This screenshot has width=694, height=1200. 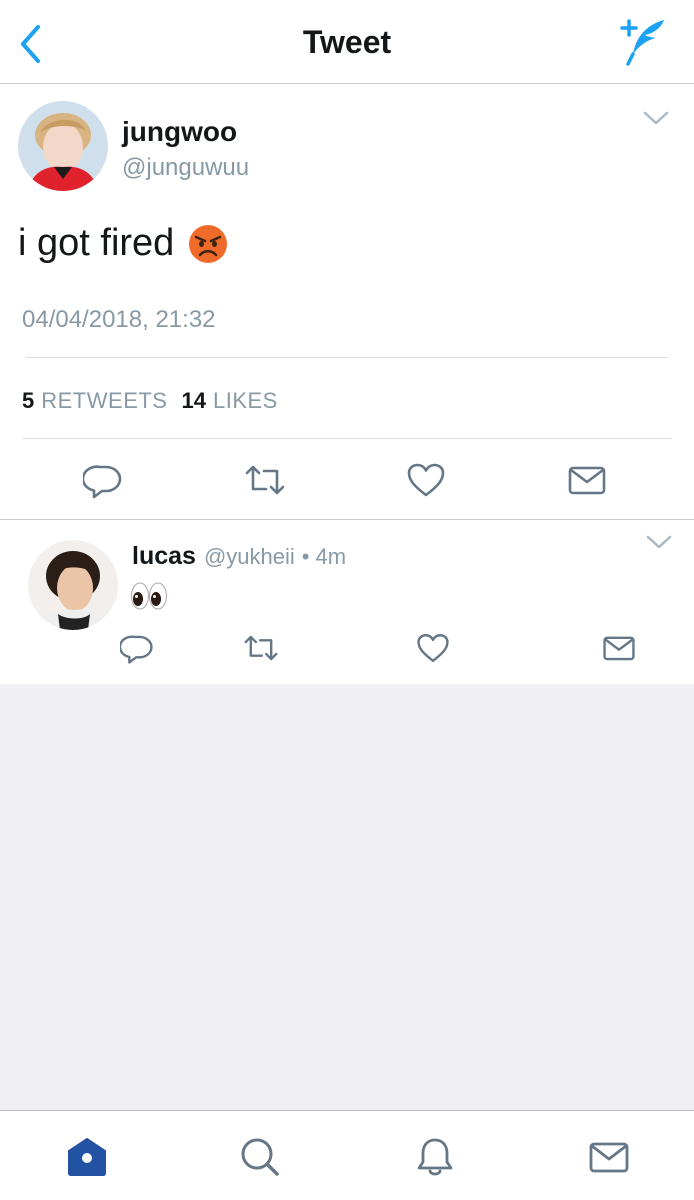 I want to click on navigation-bar: Tweet, so click(x=347, y=42).